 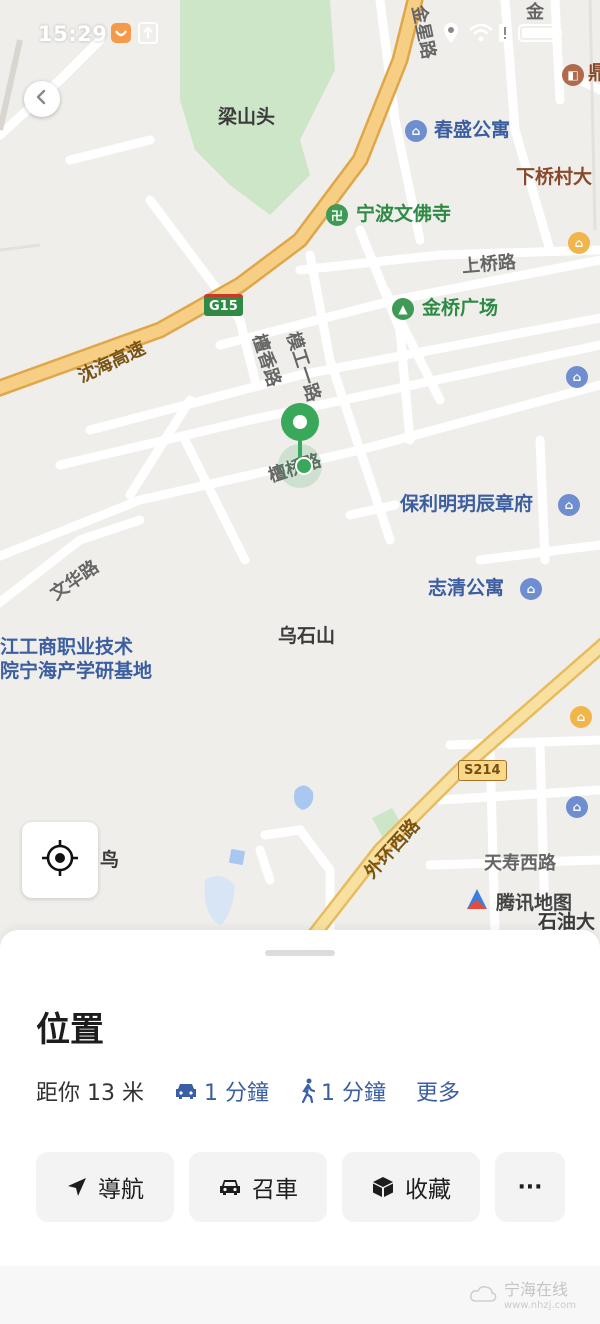 What do you see at coordinates (460, 308) in the screenshot?
I see `map-label: 金桥广场` at bounding box center [460, 308].